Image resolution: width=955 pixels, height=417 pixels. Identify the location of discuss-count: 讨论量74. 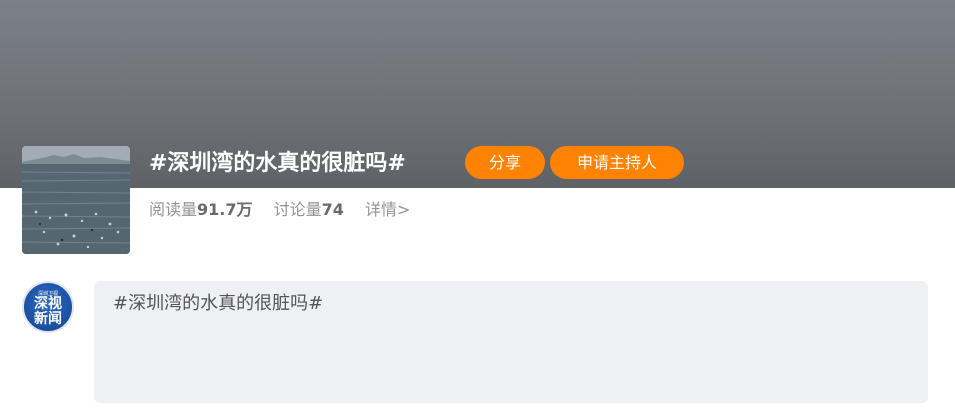
(309, 210).